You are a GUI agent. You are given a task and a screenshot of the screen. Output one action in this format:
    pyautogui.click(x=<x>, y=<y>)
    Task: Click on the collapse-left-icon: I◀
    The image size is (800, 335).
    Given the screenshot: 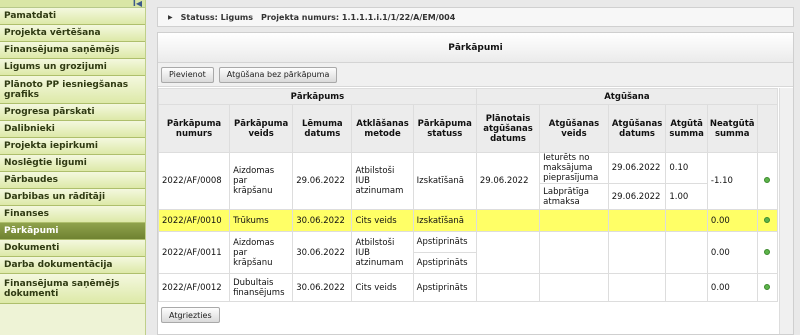 What is the action you would take?
    pyautogui.click(x=137, y=4)
    